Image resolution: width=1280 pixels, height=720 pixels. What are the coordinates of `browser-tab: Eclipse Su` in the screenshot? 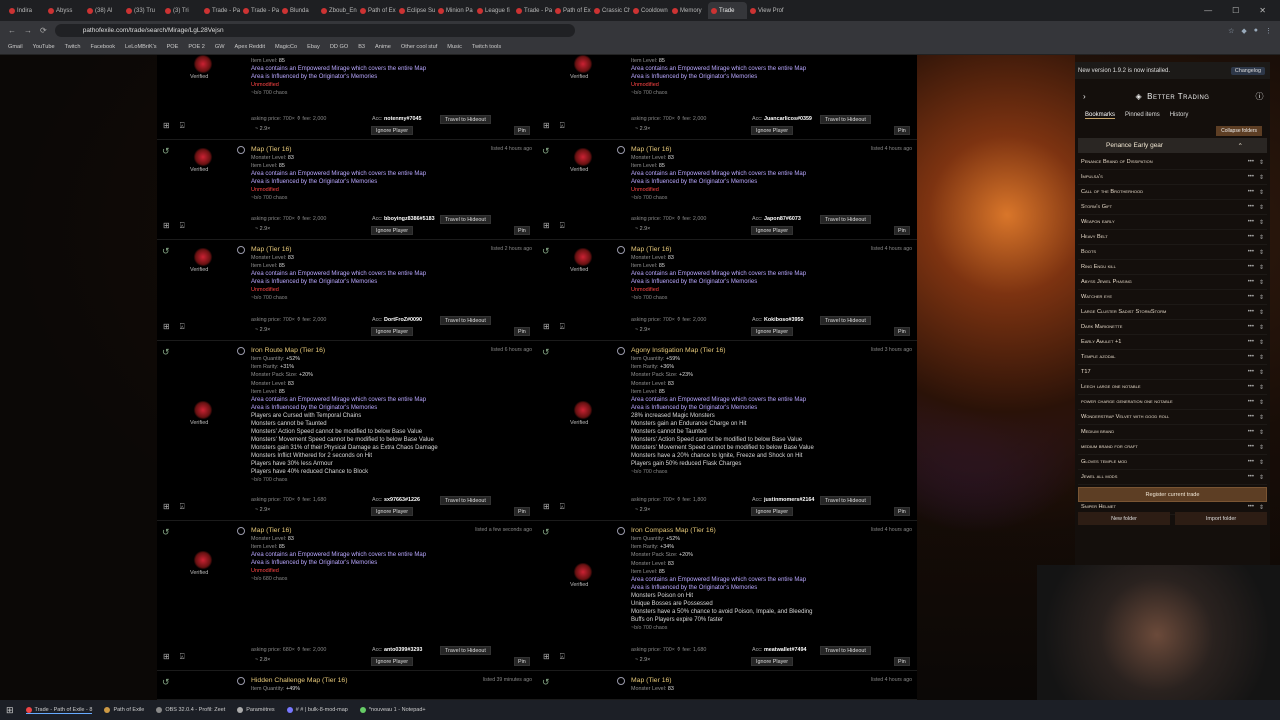 It's located at (415, 10).